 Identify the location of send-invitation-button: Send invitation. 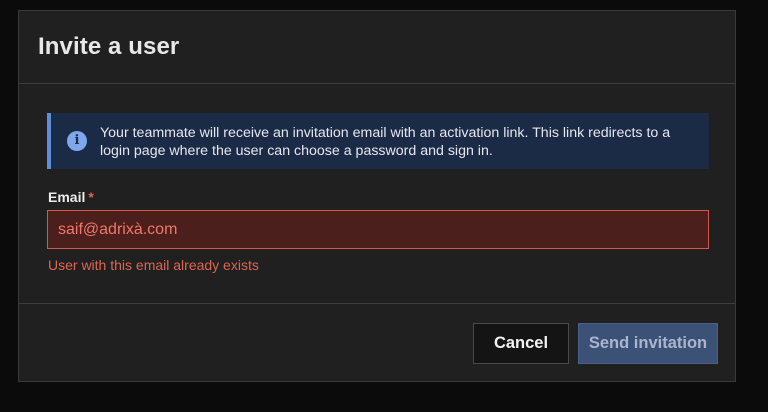
(648, 343).